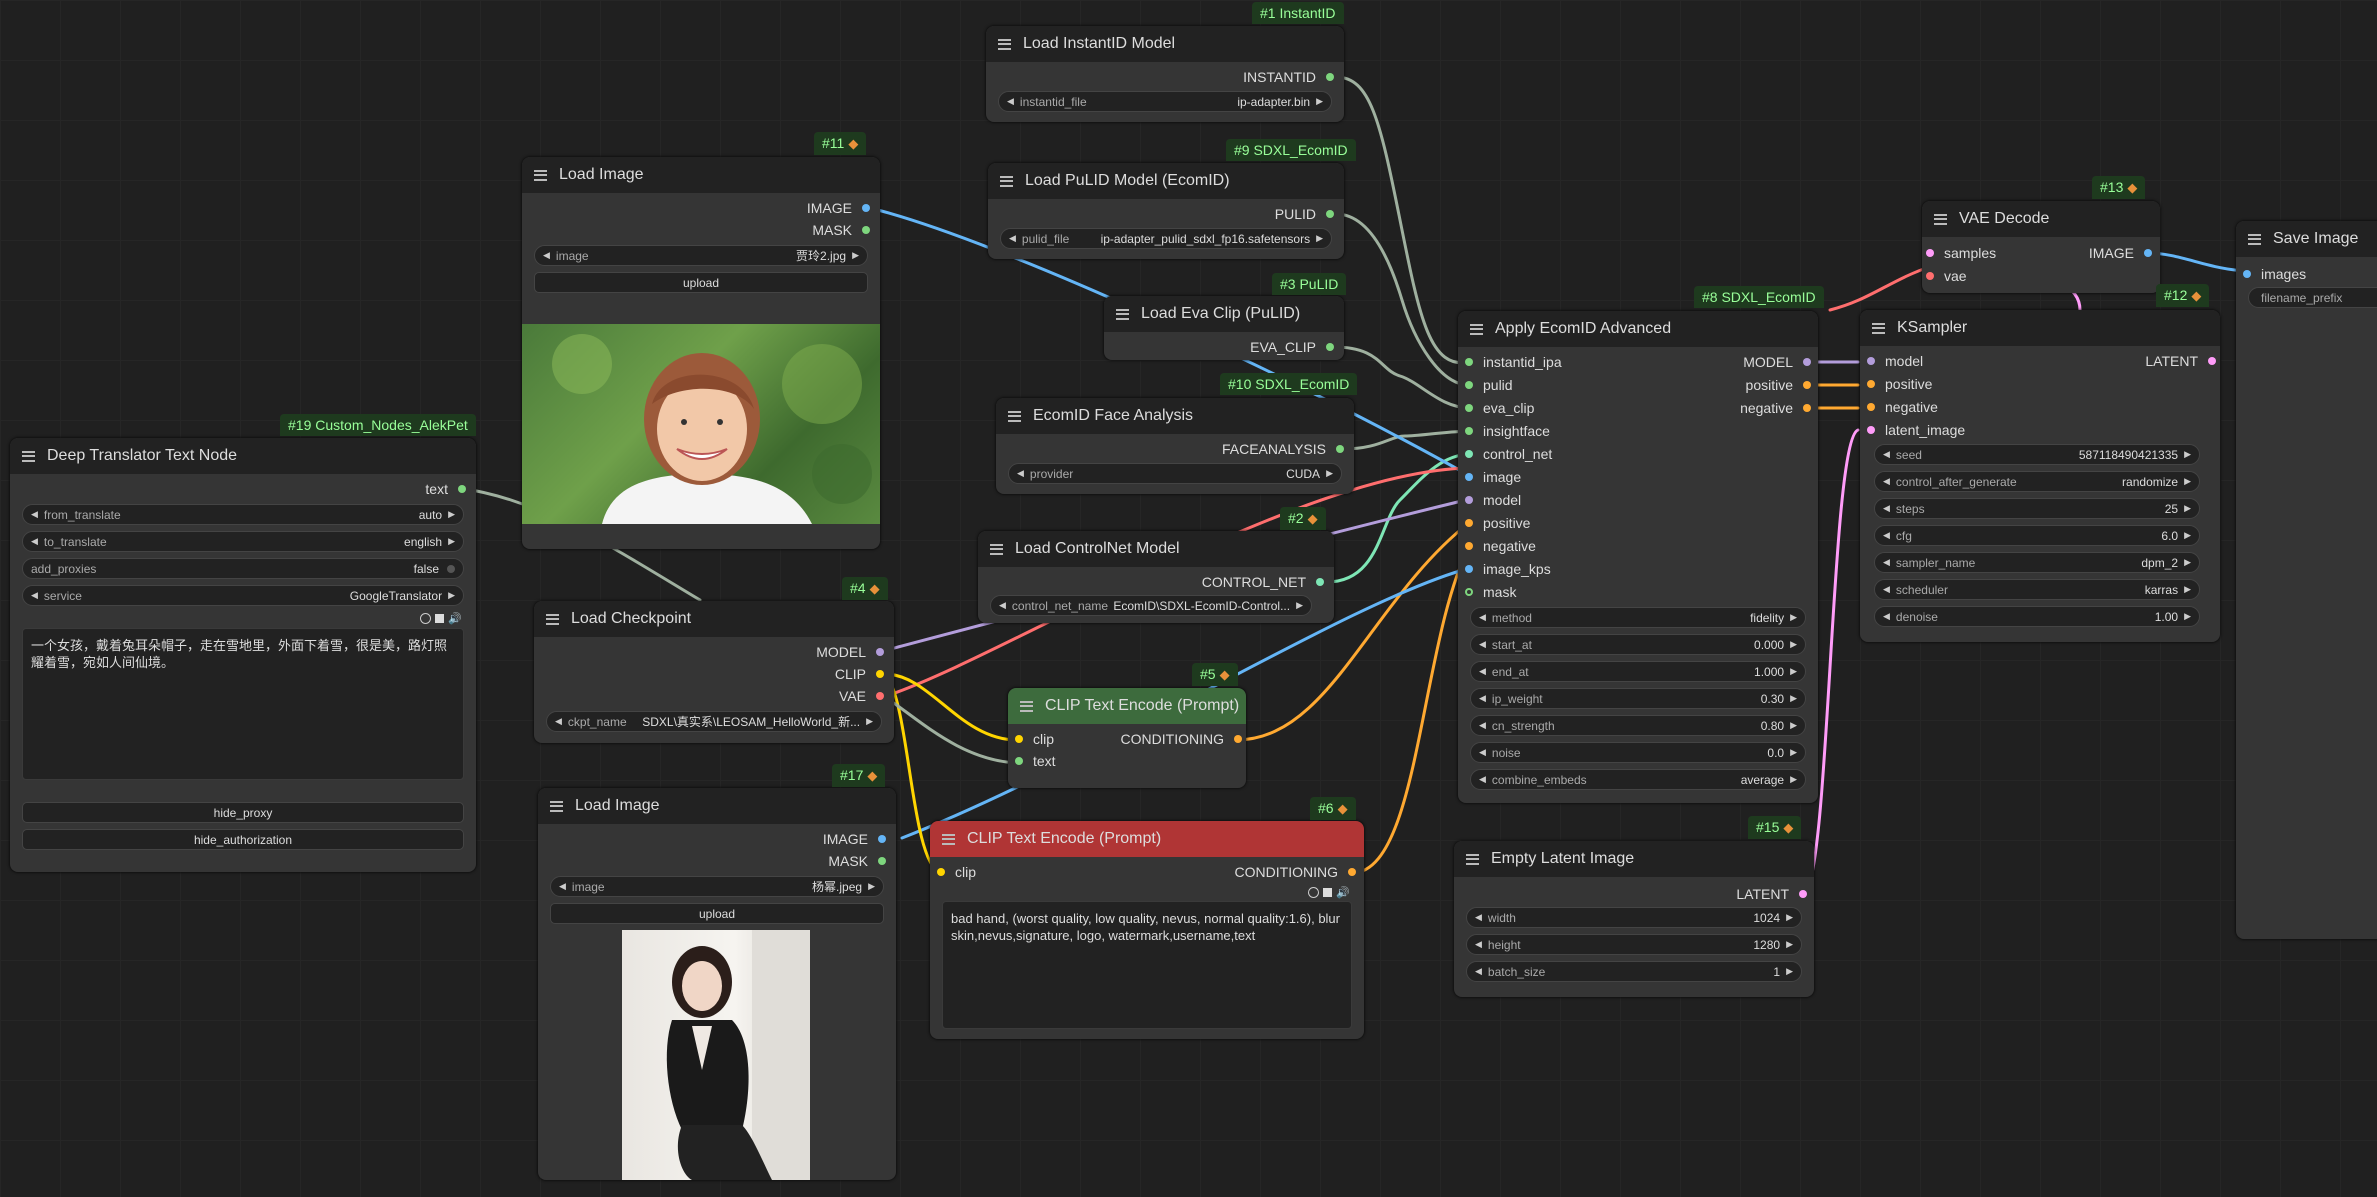  What do you see at coordinates (243, 839) in the screenshot?
I see `hide-authorization-button: hide_authorization` at bounding box center [243, 839].